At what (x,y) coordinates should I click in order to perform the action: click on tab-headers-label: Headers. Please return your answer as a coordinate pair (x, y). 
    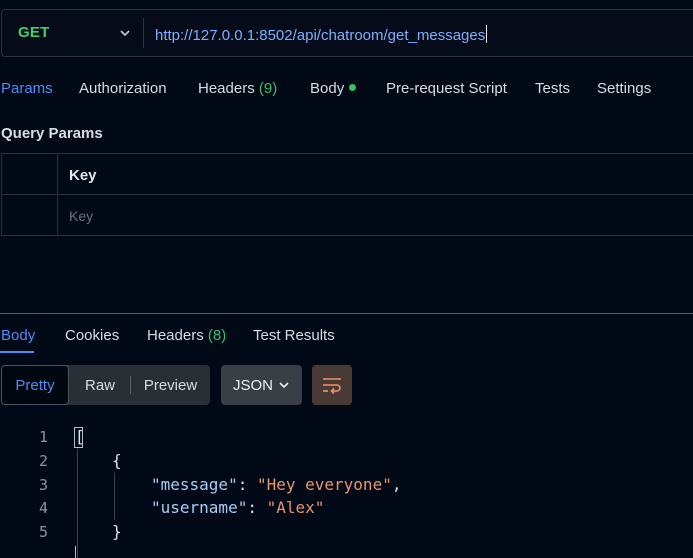
    Looking at the image, I should click on (226, 88).